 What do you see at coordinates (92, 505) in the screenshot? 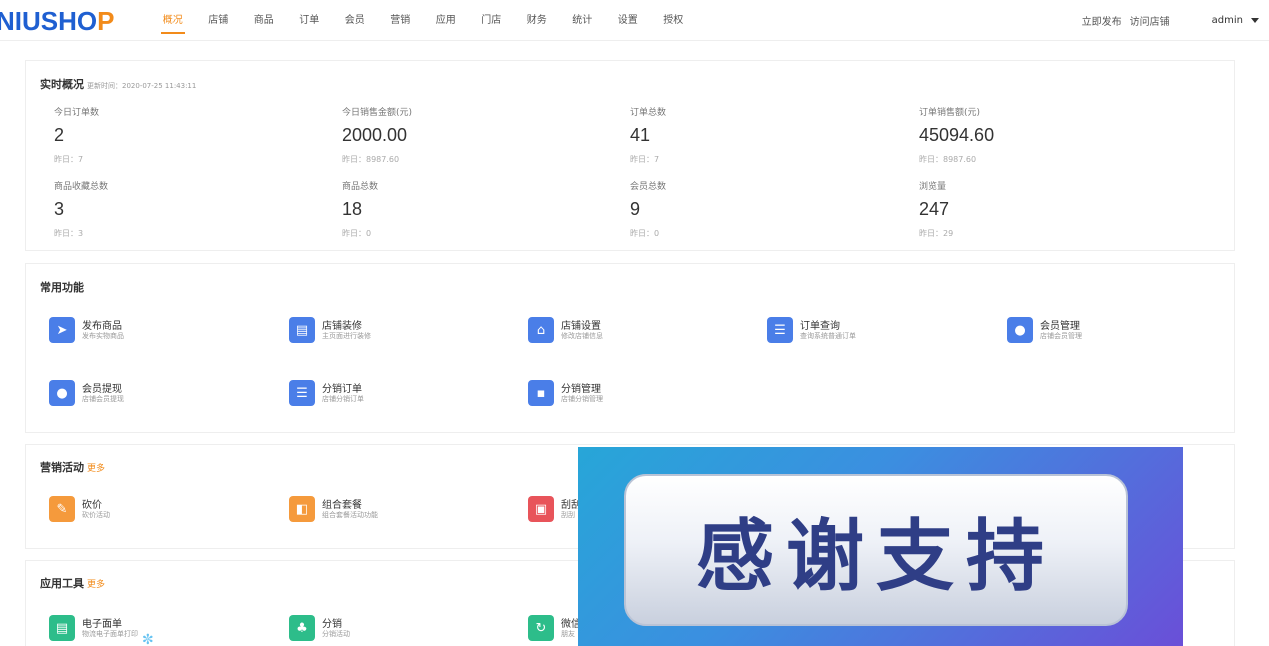
I see `func-name: 砍价` at bounding box center [92, 505].